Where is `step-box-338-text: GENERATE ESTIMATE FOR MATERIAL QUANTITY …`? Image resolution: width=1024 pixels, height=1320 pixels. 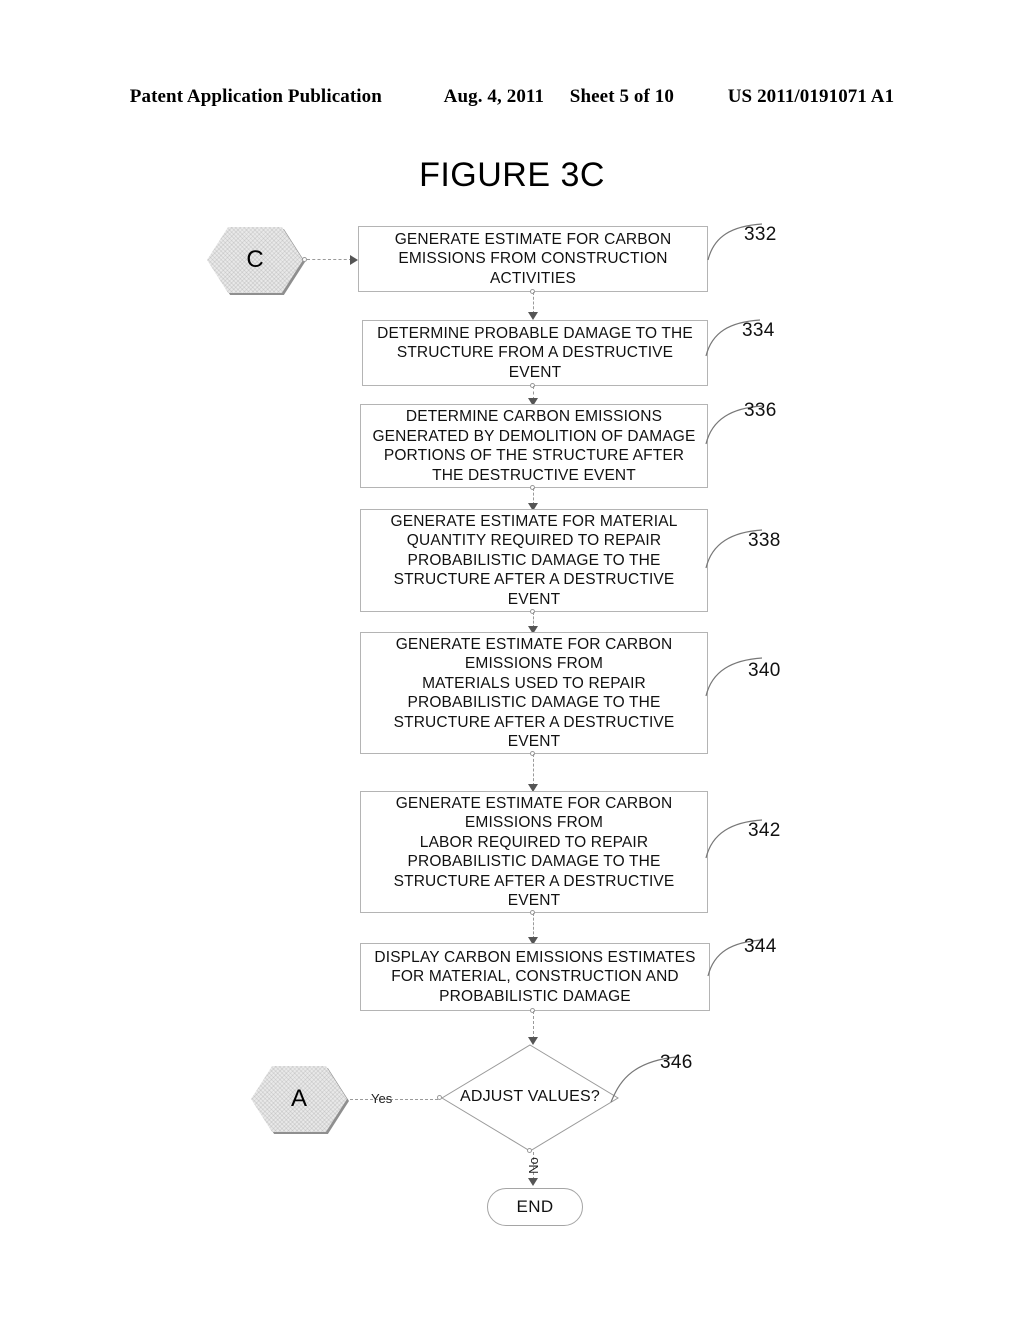 step-box-338-text: GENERATE ESTIMATE FOR MATERIAL QUANTITY … is located at coordinates (534, 560).